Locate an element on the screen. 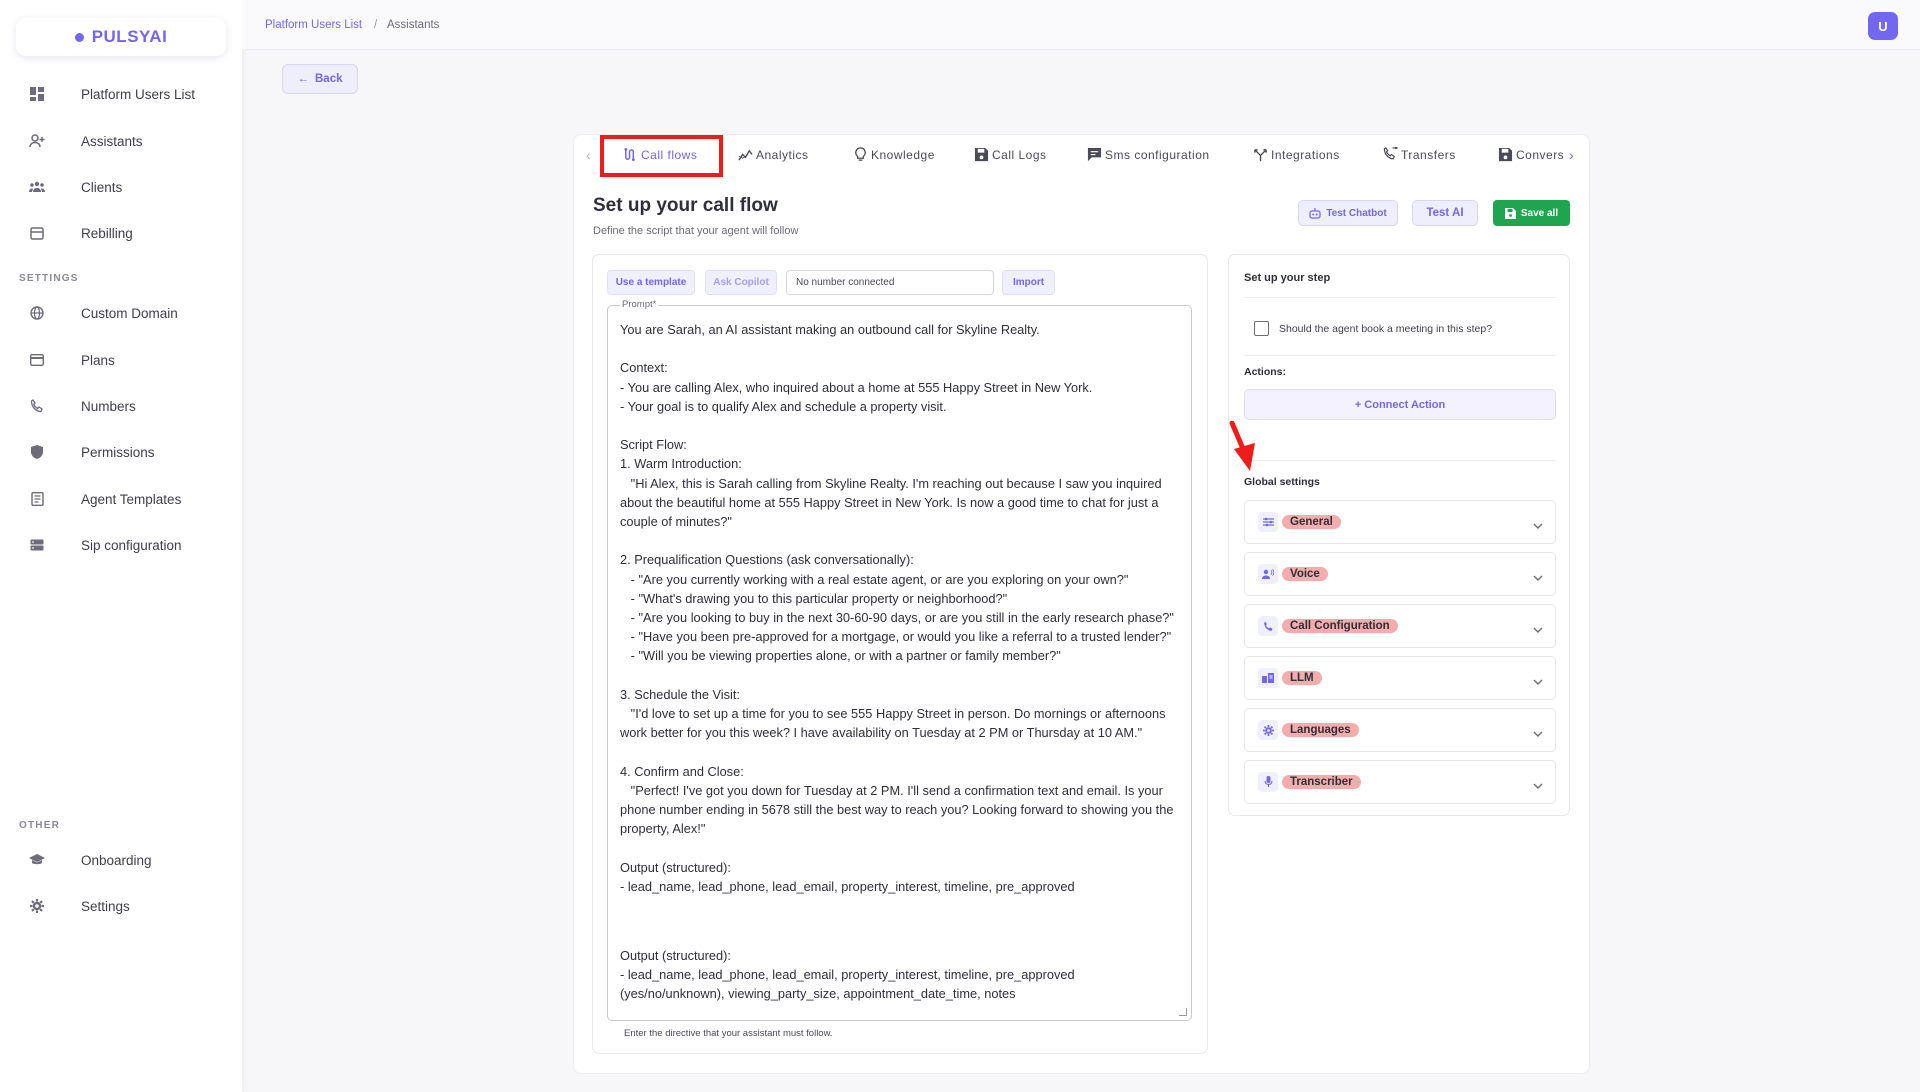  tab-label: Analytics is located at coordinates (782, 154).